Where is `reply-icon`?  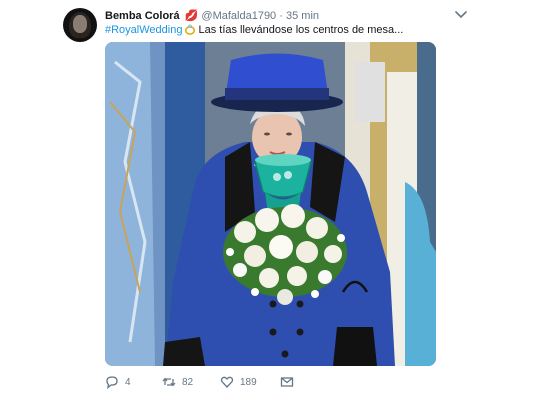
reply-icon is located at coordinates (112, 382).